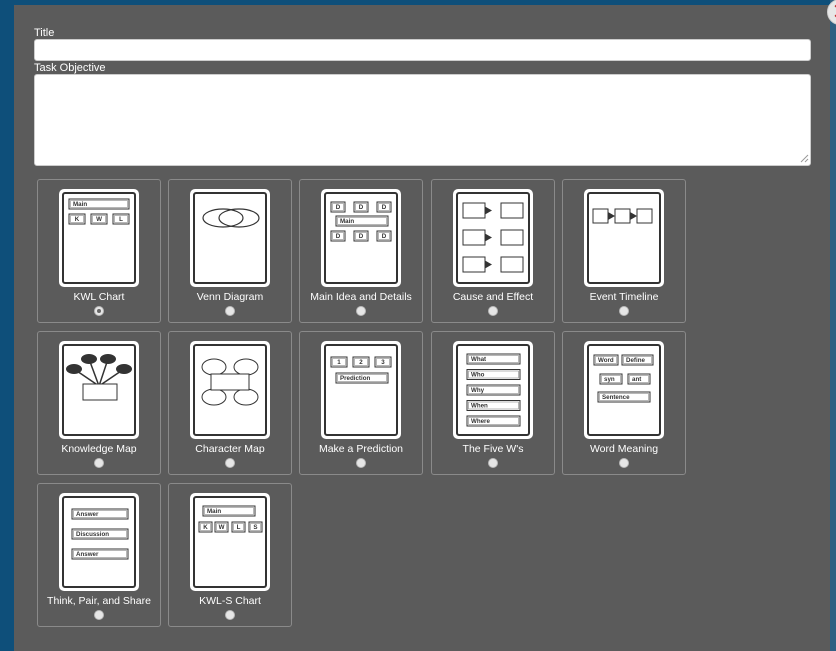  Describe the element at coordinates (480, 421) in the screenshot. I see `icon-tag-label: Where` at that location.